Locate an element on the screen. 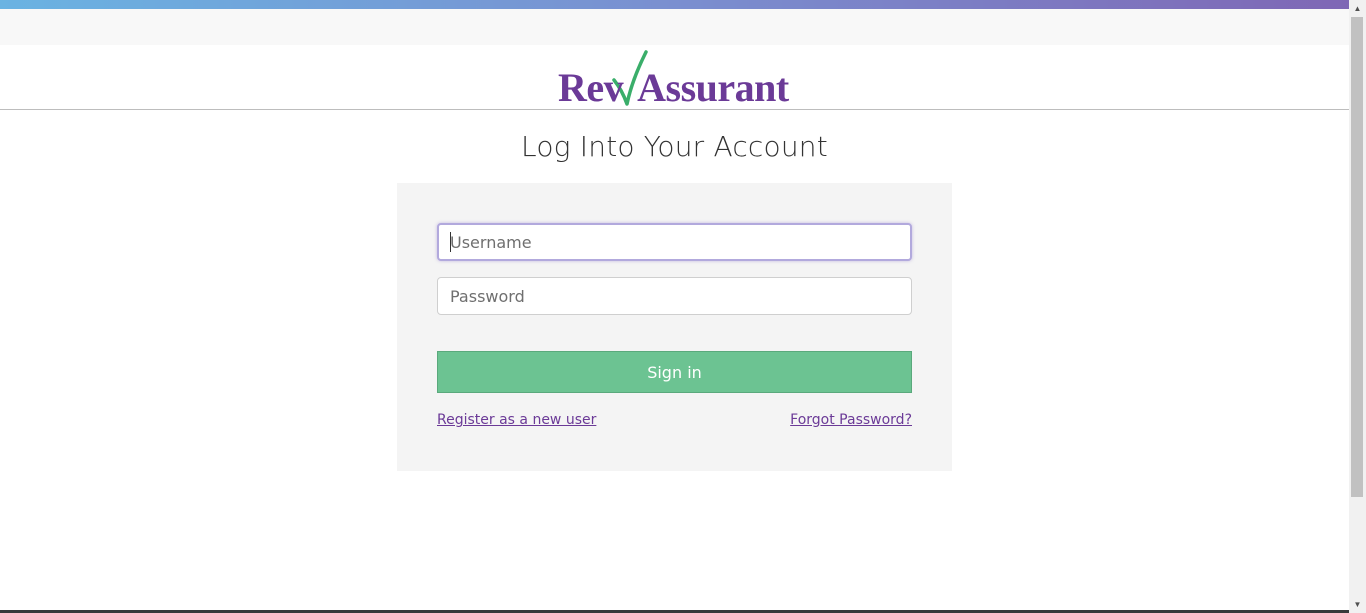 This screenshot has height=613, width=1366. scroll-down-icon: ▼ is located at coordinates (1357, 604).